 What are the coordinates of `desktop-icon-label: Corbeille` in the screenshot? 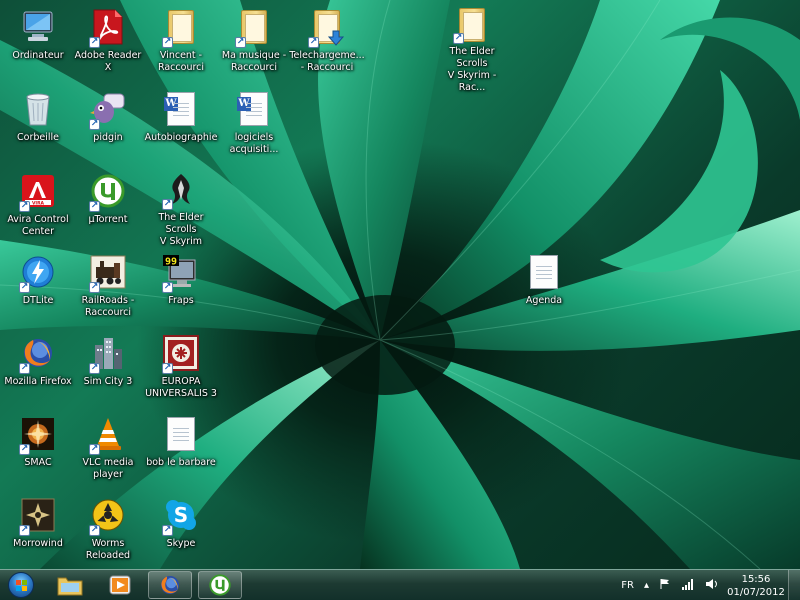 It's located at (38, 137).